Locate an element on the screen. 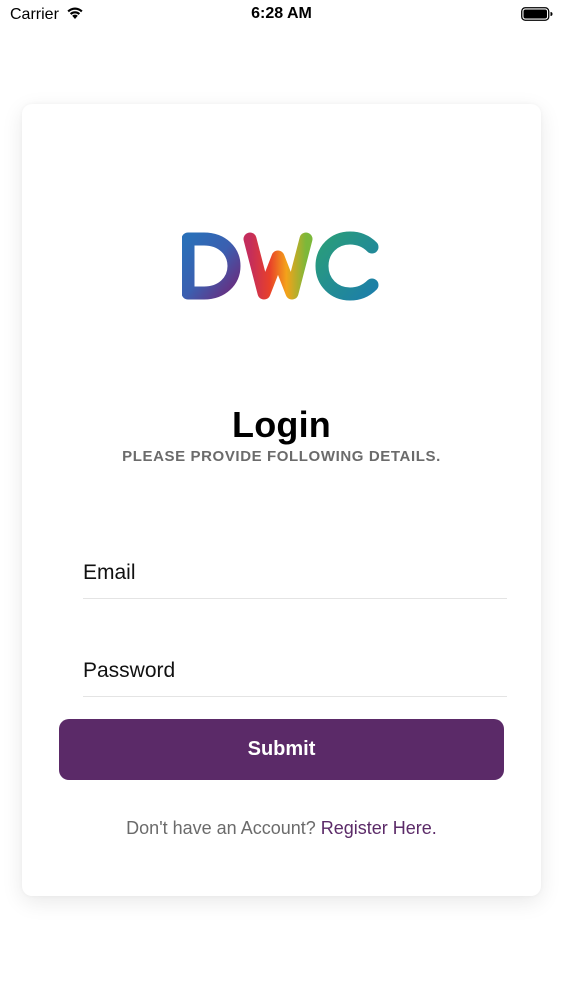 The image size is (563, 1000). email-field is located at coordinates (295, 573).